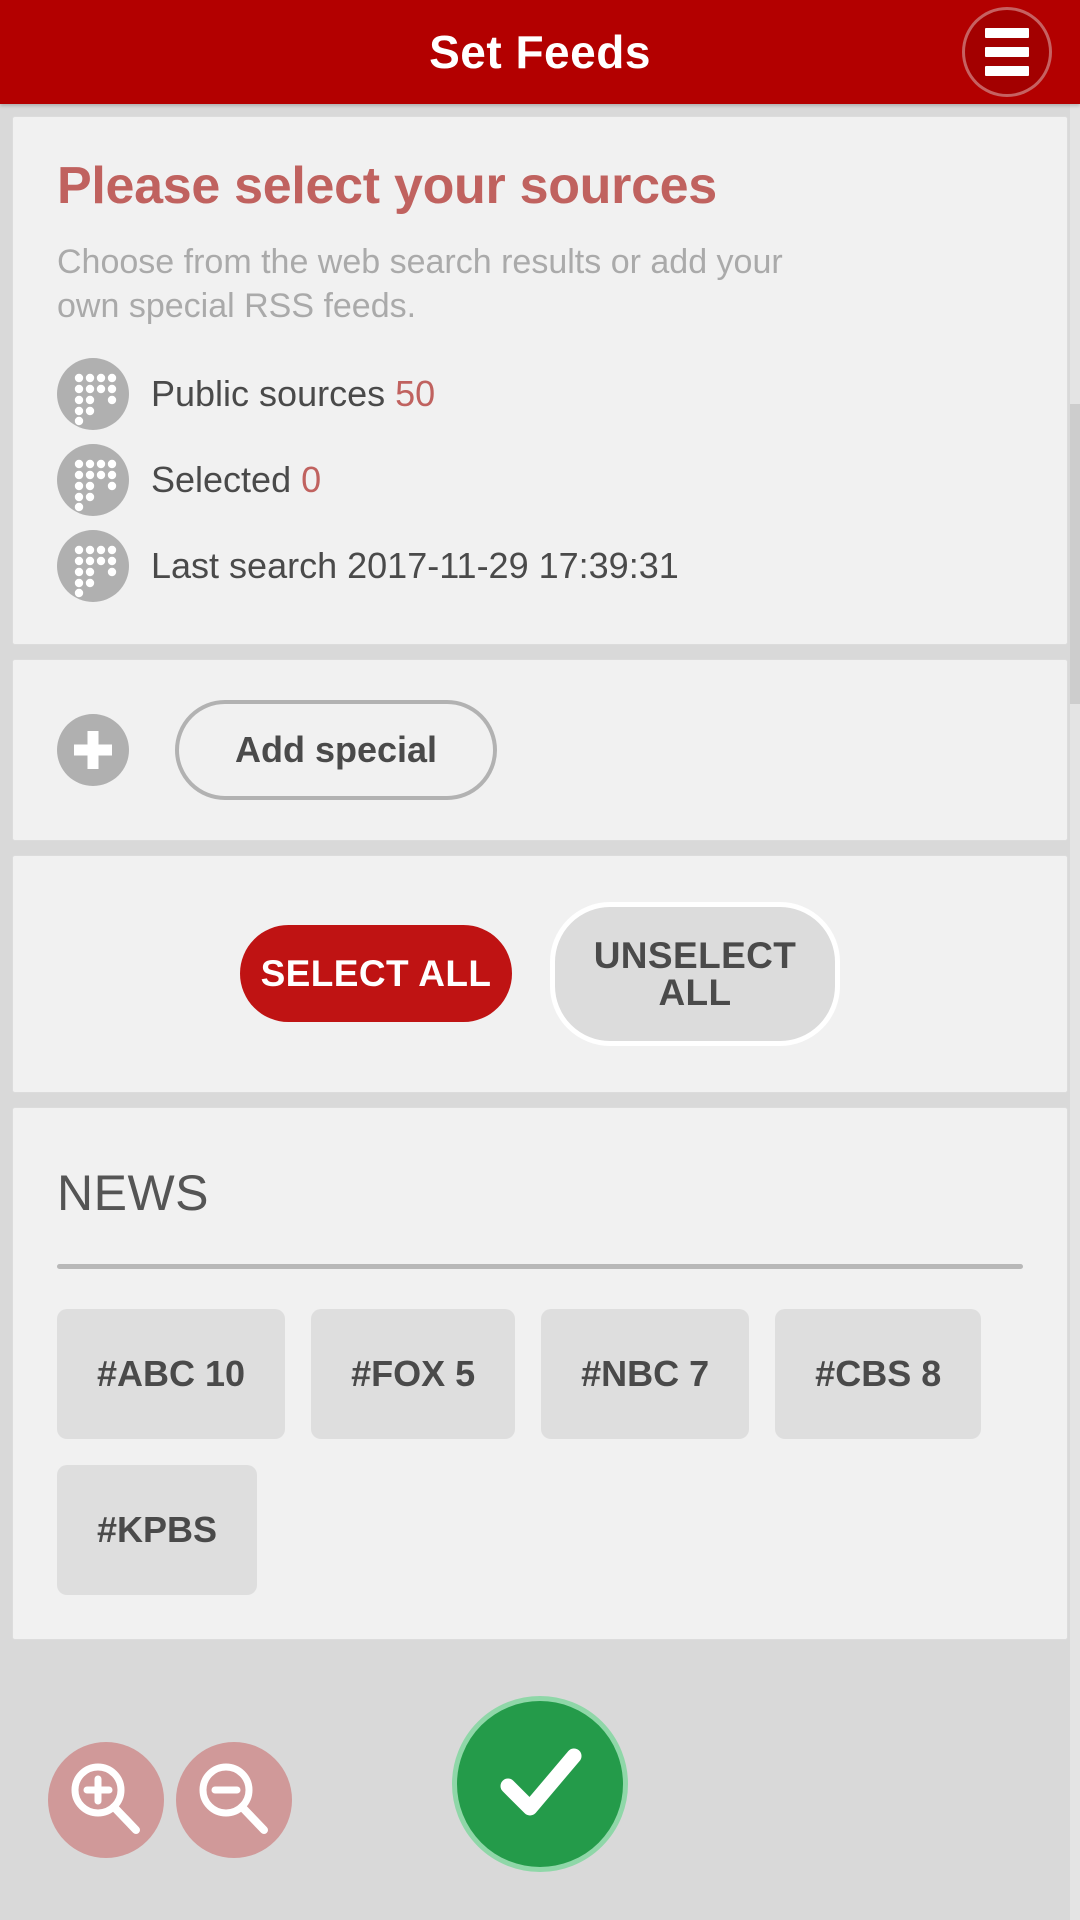  I want to click on add-special-card: Add special, so click(540, 749).